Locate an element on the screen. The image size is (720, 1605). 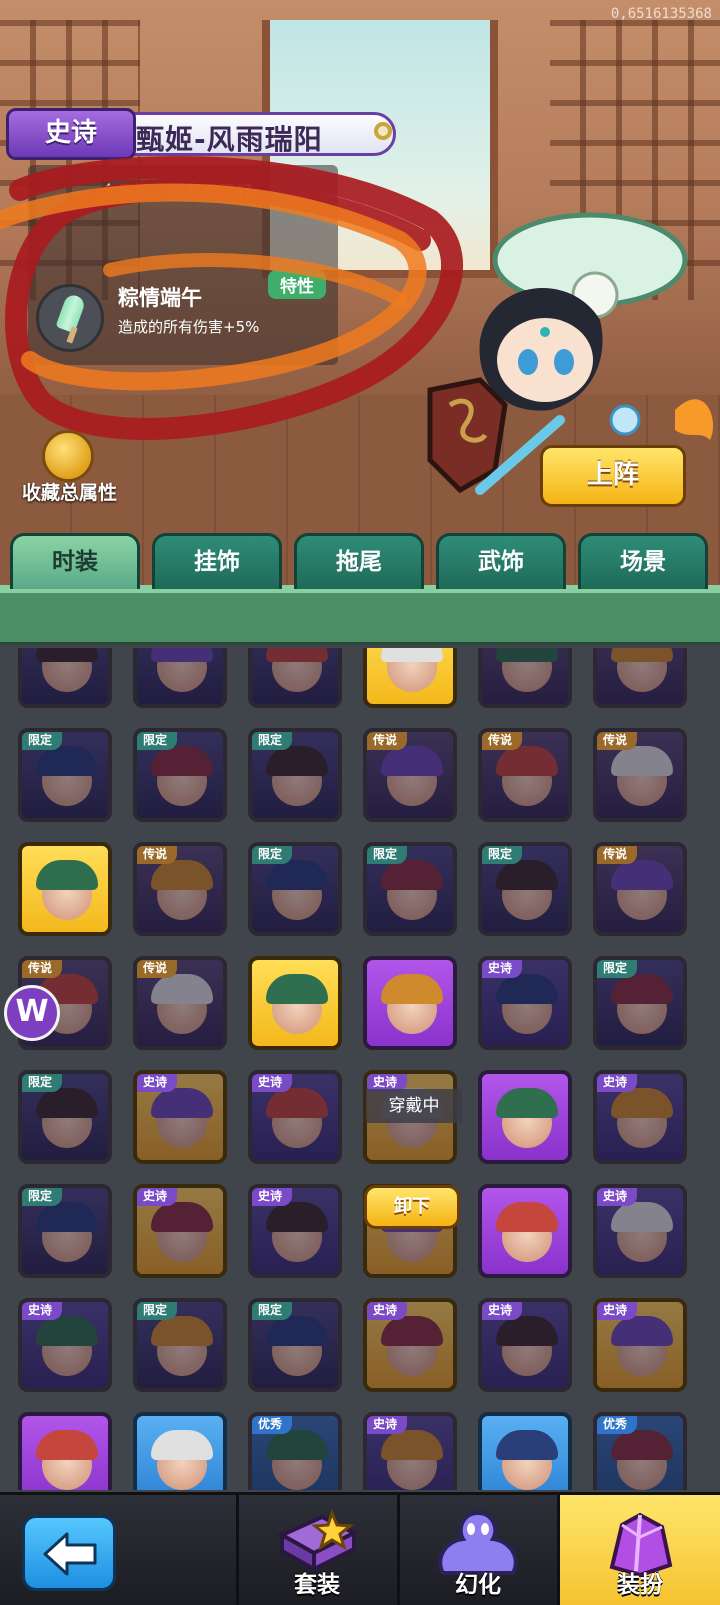
tab-rail is located at coordinates (360, 615).